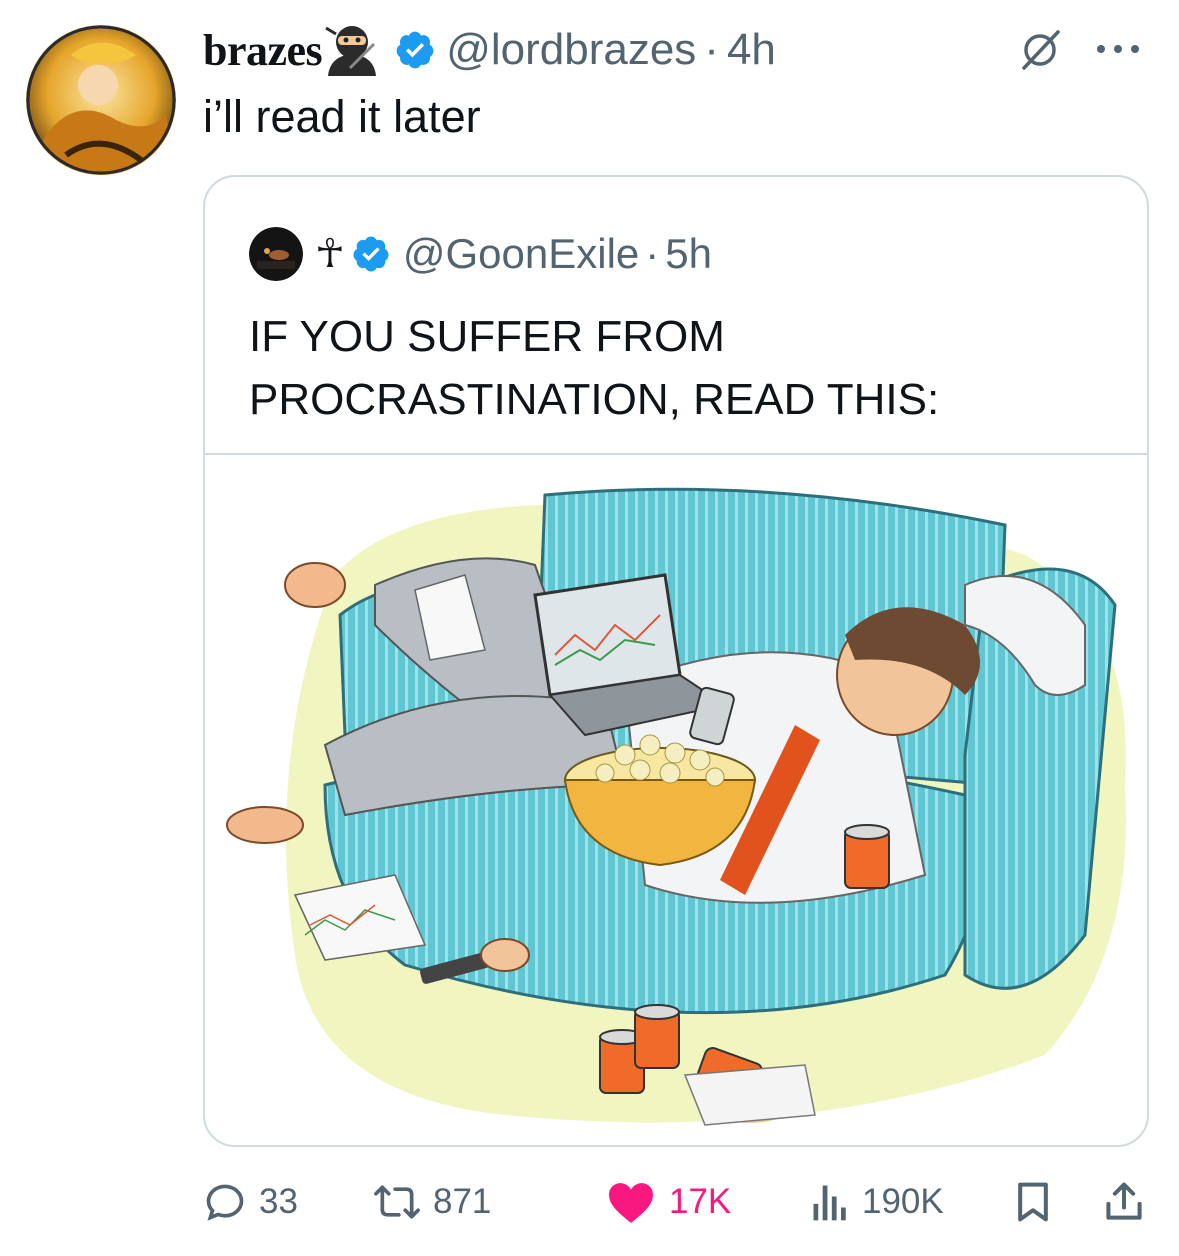 Image resolution: width=1179 pixels, height=1256 pixels. I want to click on views-button: 190K, so click(877, 1202).